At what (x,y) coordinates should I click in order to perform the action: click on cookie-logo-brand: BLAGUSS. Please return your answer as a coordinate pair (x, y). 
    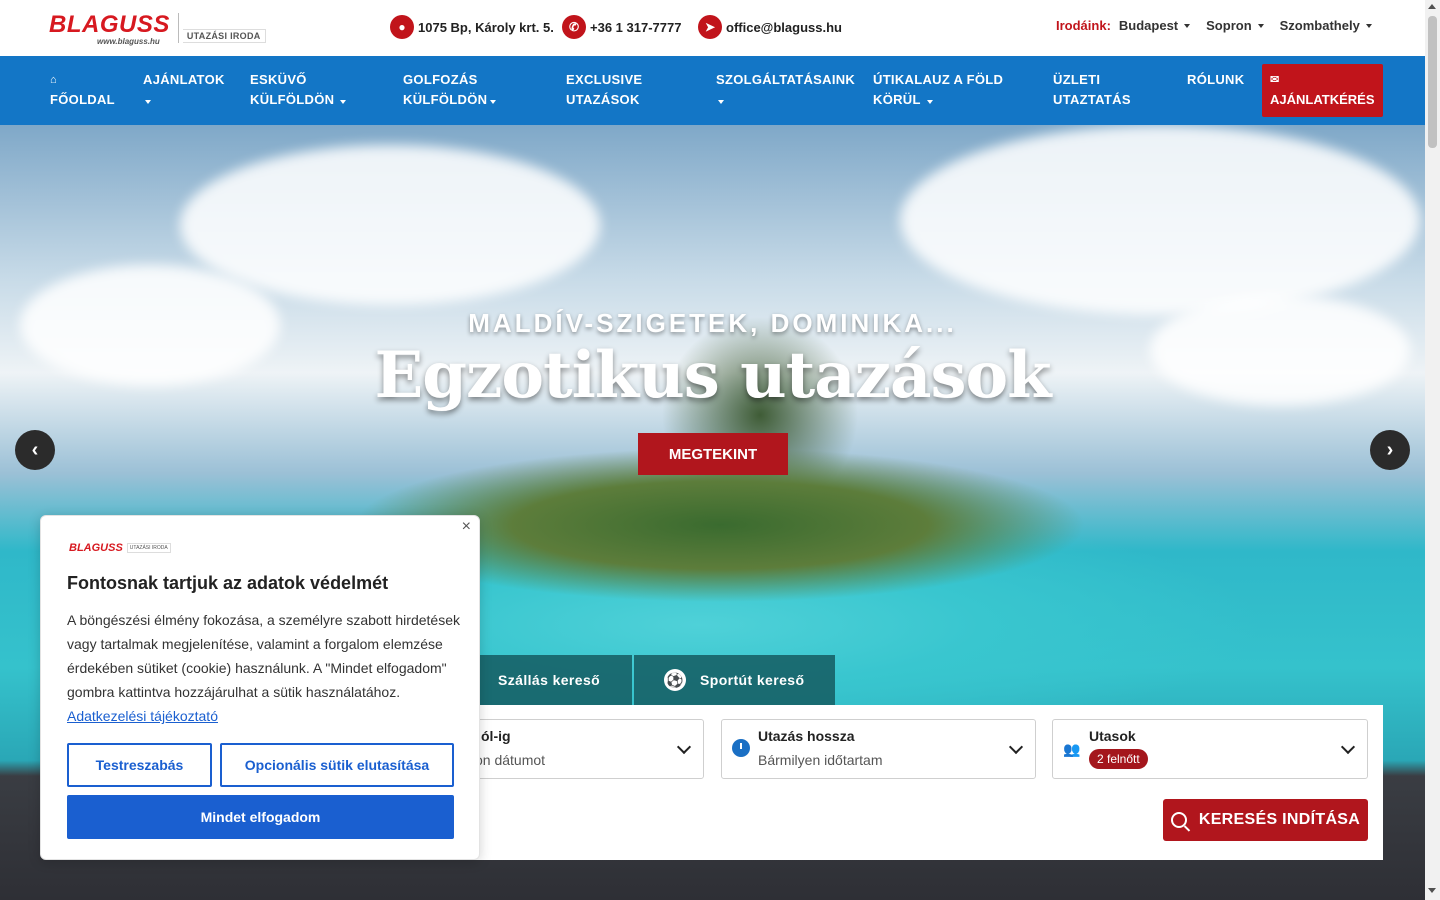
    Looking at the image, I should click on (96, 548).